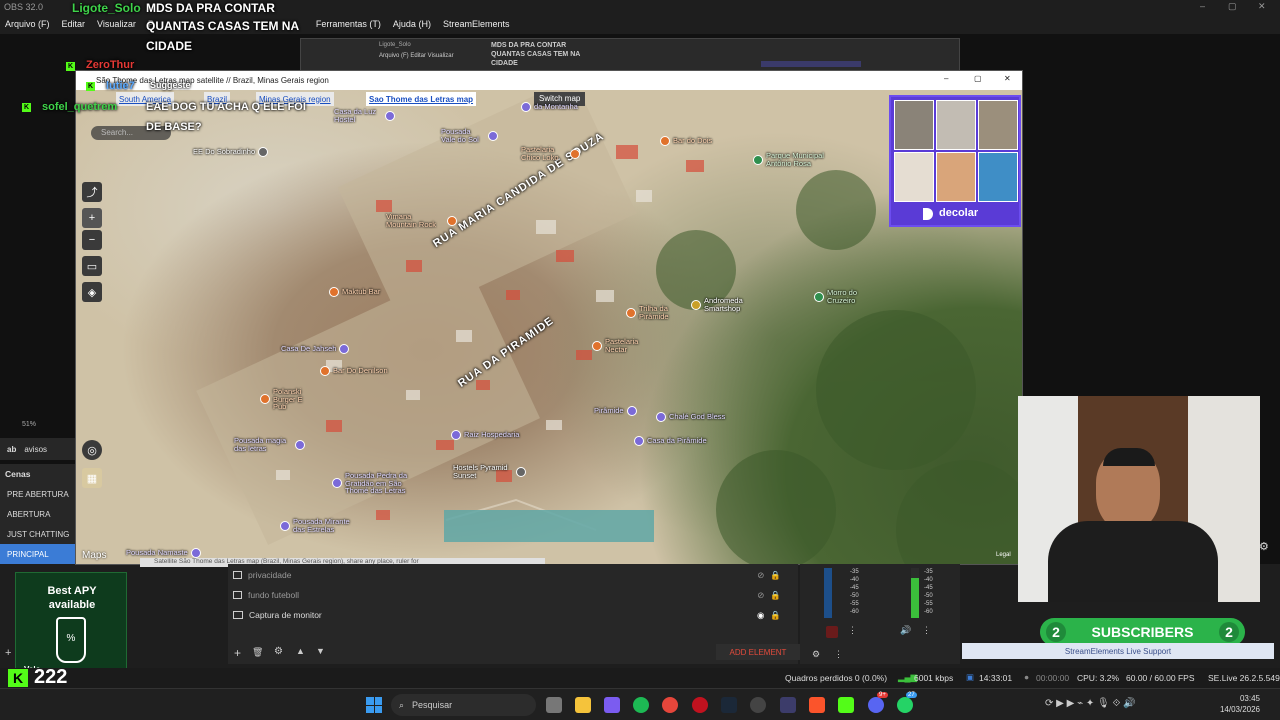  What do you see at coordinates (788, 705) in the screenshot?
I see `app-icon` at bounding box center [788, 705].